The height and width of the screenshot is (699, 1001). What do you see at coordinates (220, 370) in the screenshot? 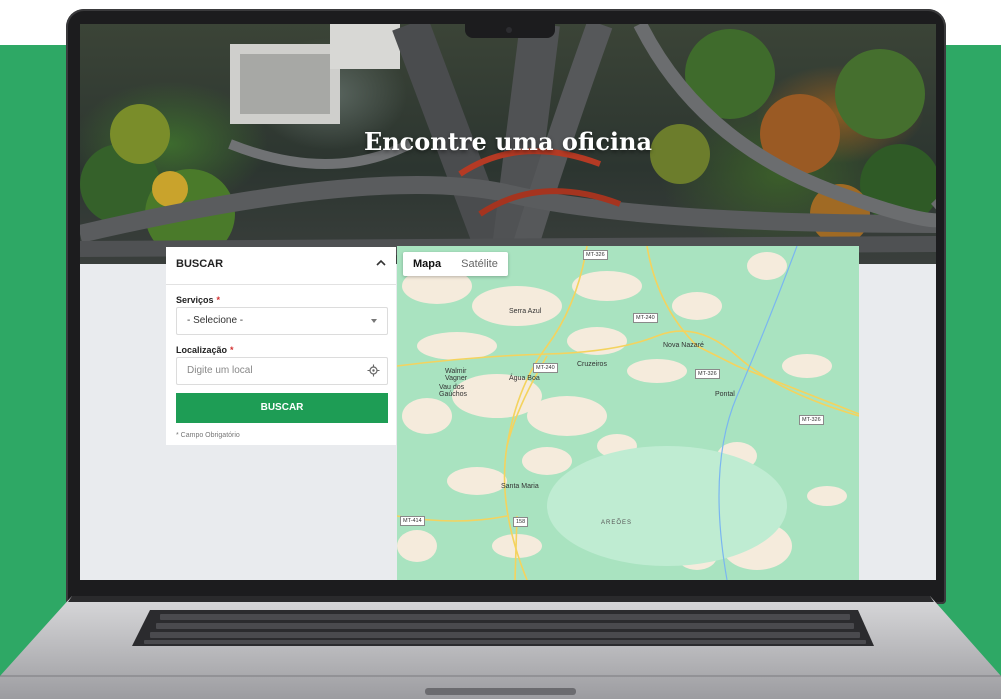
I see `location-input-placeholder: Digite um local` at bounding box center [220, 370].